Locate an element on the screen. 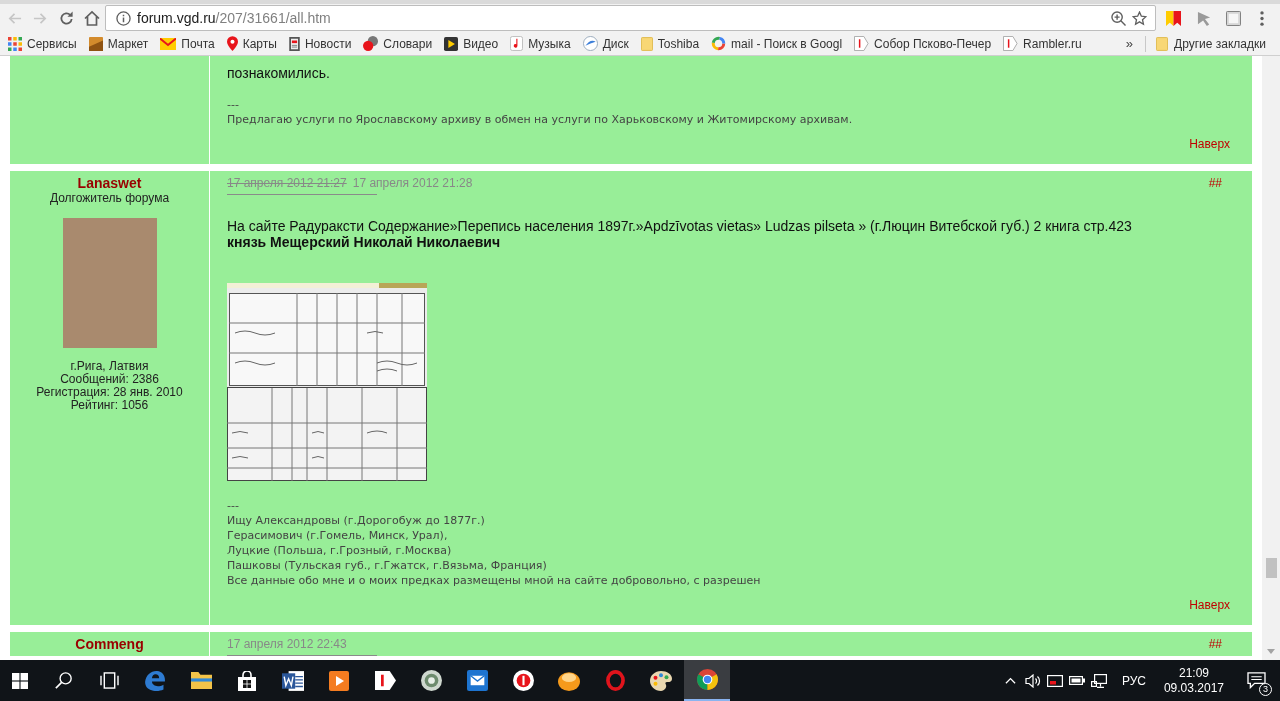 The height and width of the screenshot is (701, 1280). shopping-bag-icon is located at coordinates (247, 680).